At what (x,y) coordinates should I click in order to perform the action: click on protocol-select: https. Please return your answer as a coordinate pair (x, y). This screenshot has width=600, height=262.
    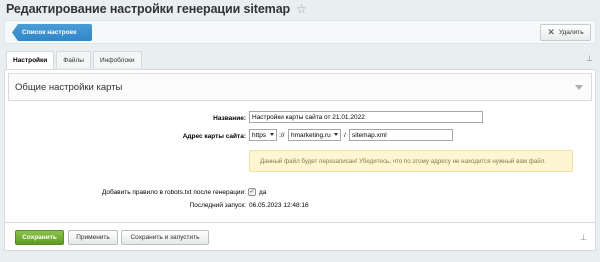
    Looking at the image, I should click on (263, 135).